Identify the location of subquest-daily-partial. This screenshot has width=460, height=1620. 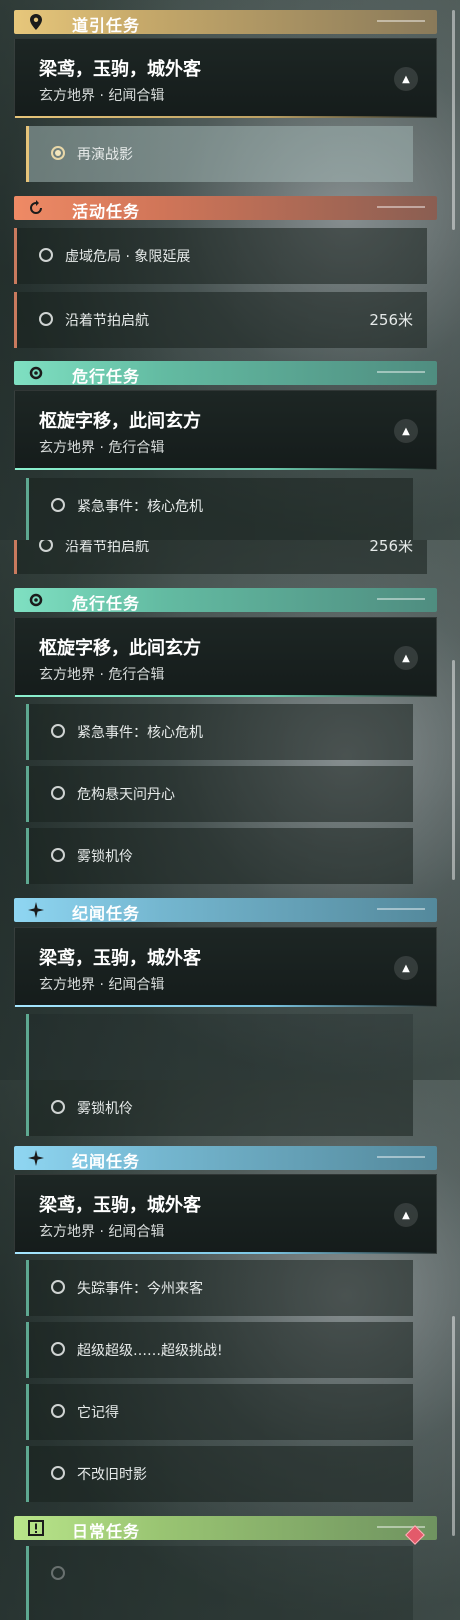
(219, 1583).